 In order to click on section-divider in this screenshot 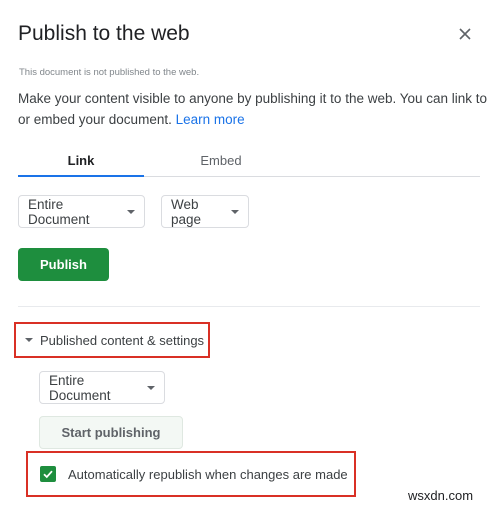, I will do `click(249, 306)`.